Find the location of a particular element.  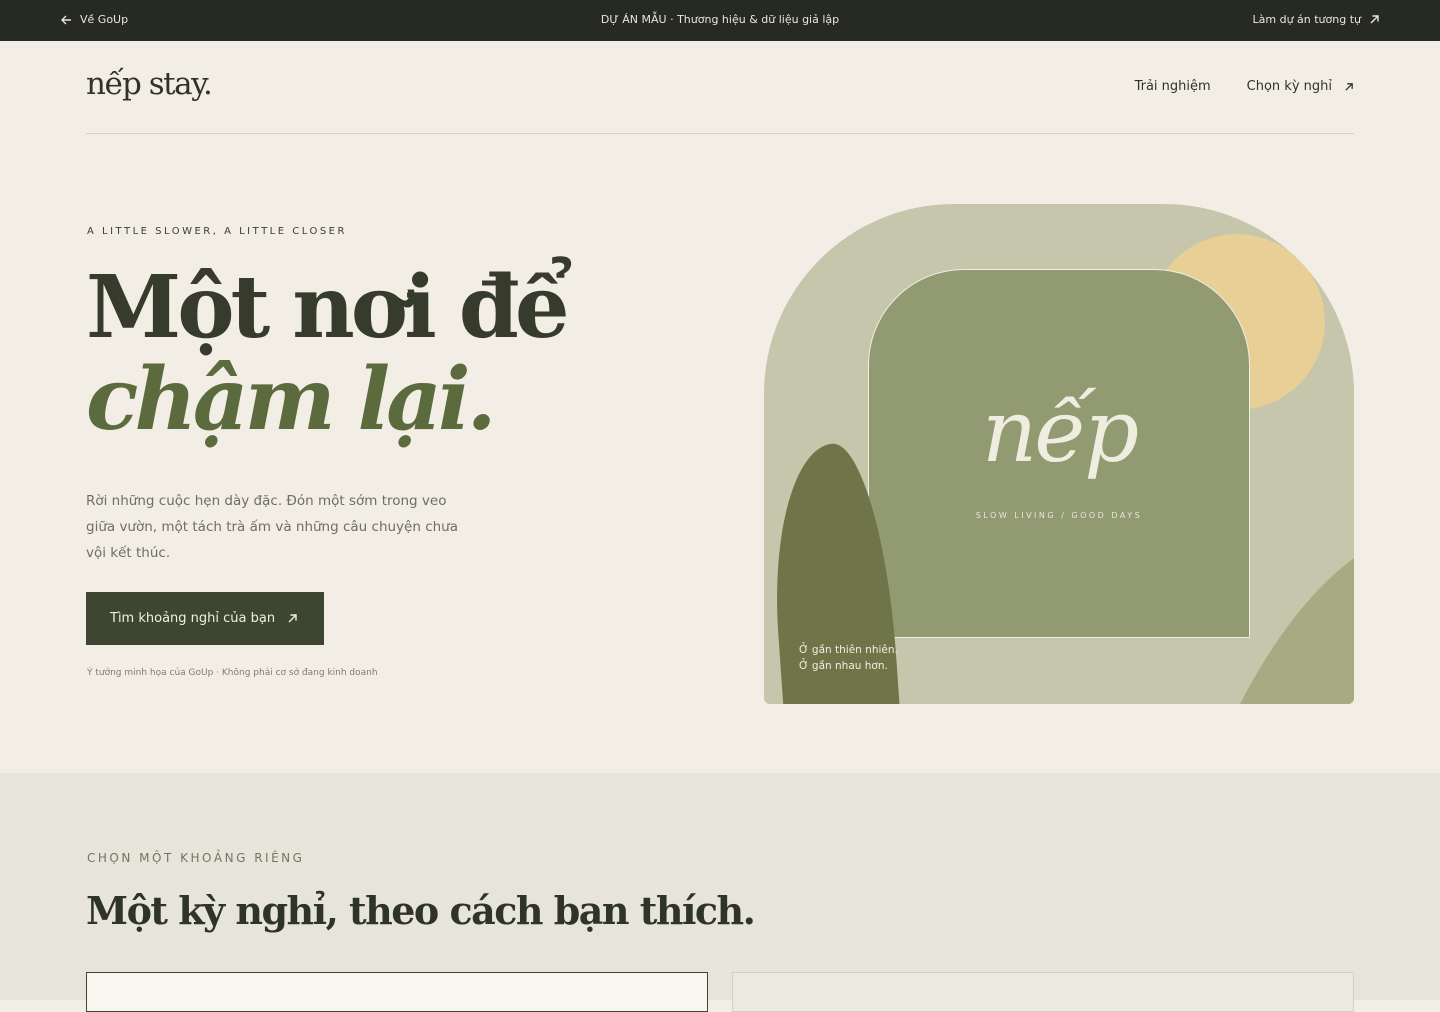

similar-project-link: Làm dự án tương tự is located at coordinates (1317, 19).